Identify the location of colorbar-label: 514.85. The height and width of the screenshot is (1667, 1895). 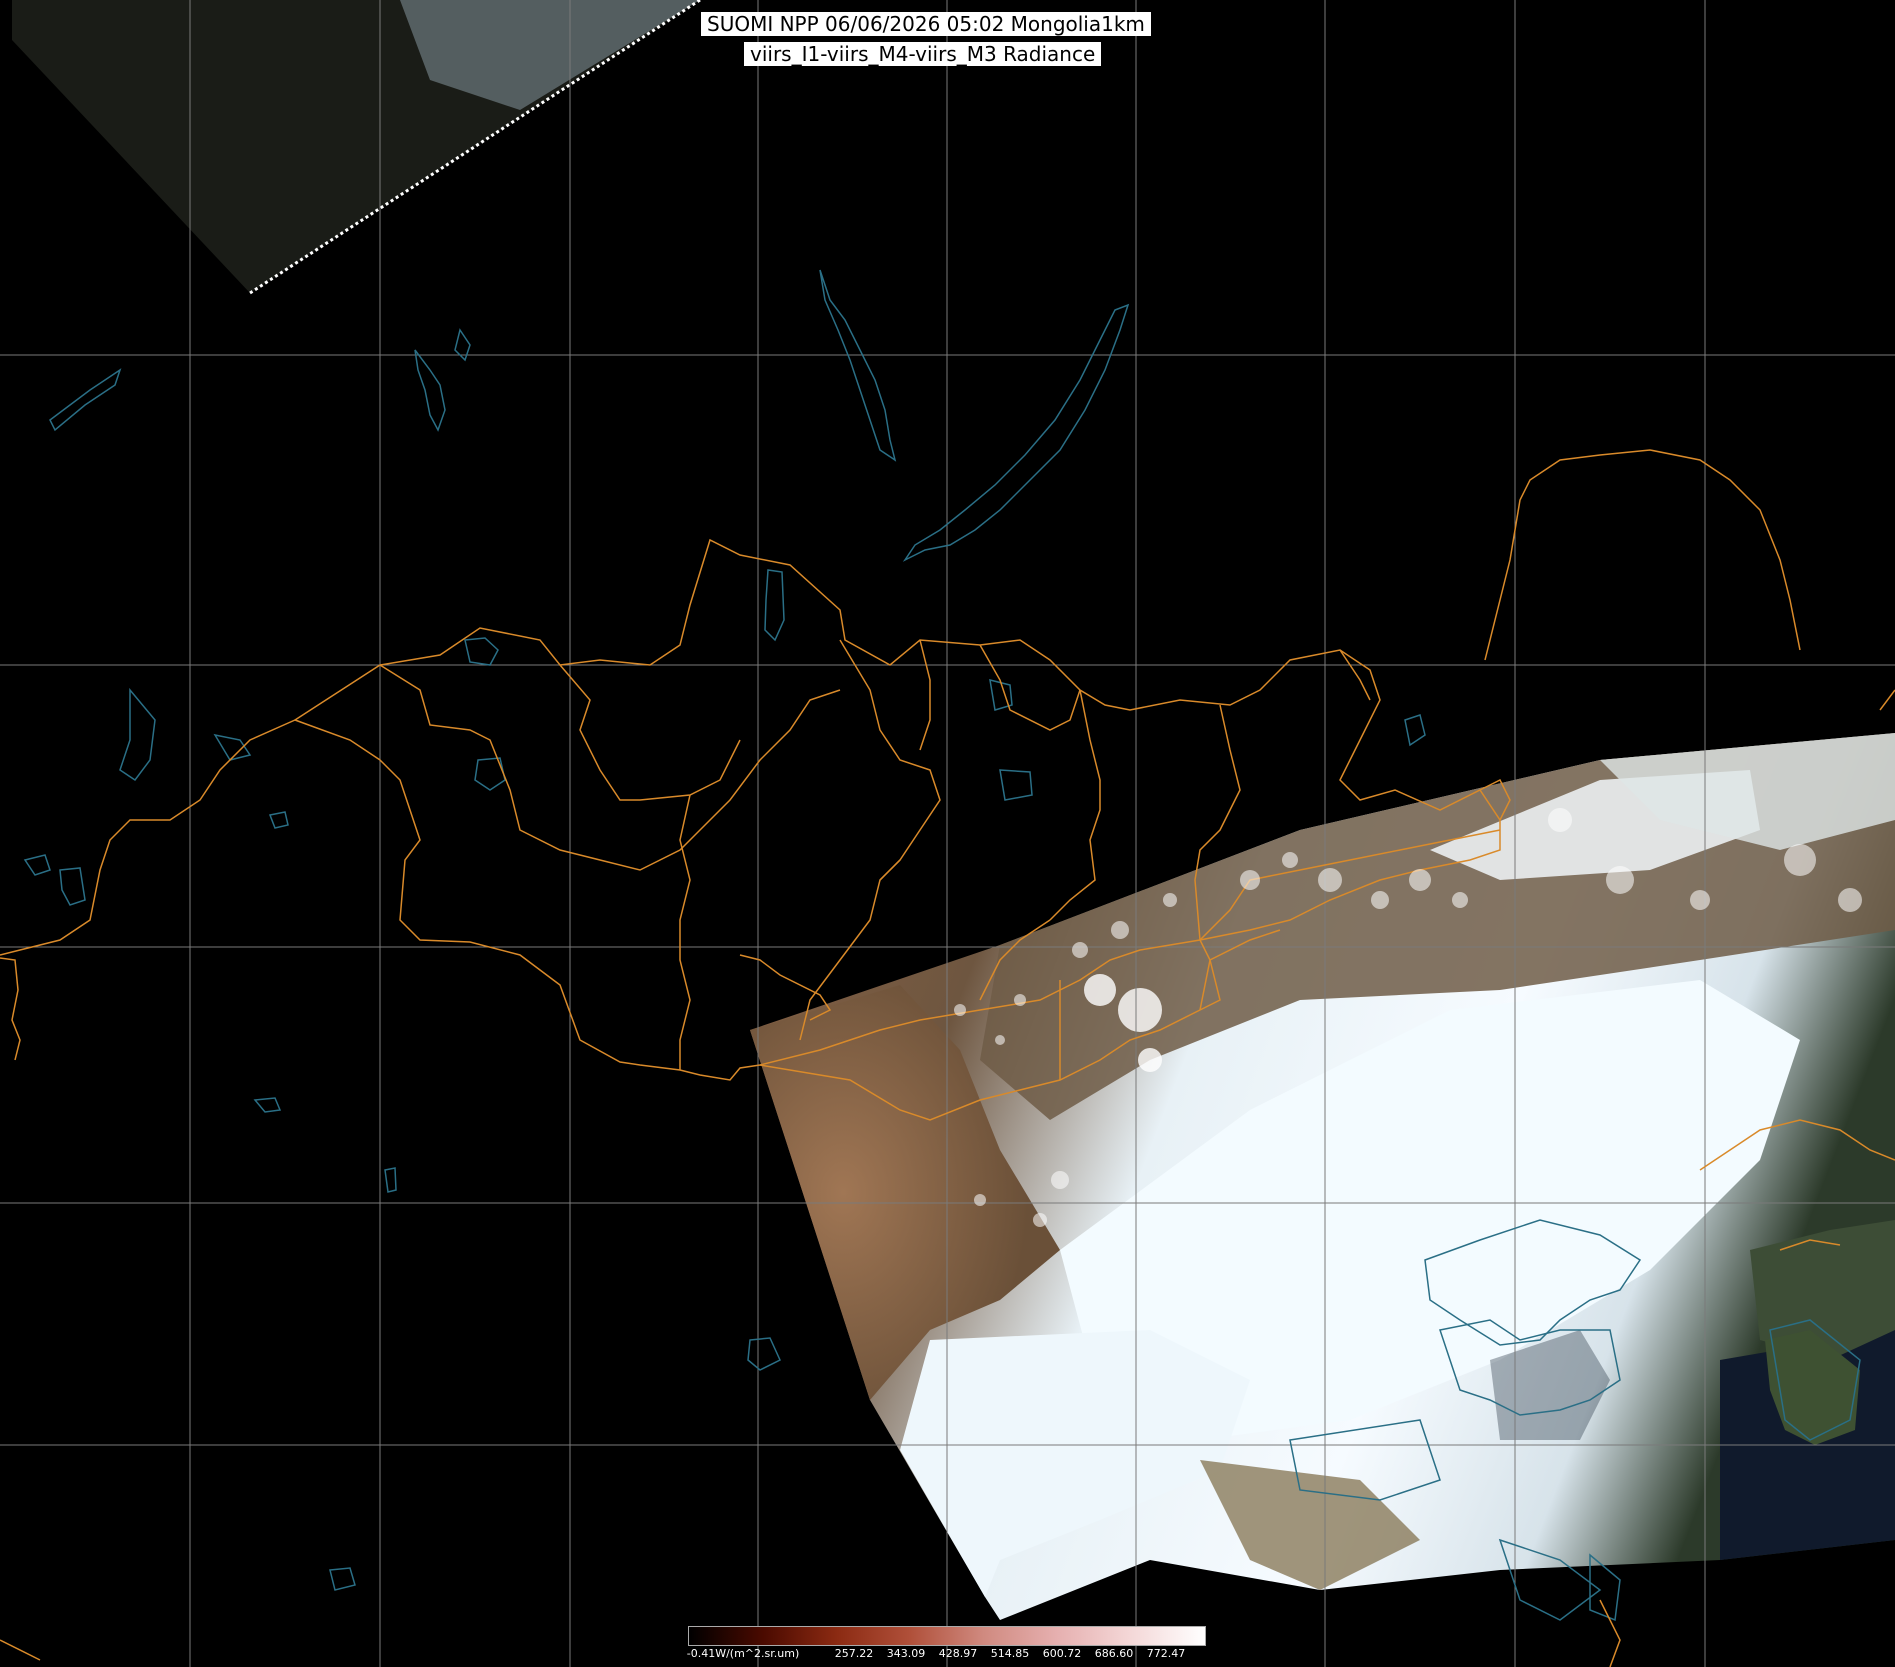
(1010, 1653).